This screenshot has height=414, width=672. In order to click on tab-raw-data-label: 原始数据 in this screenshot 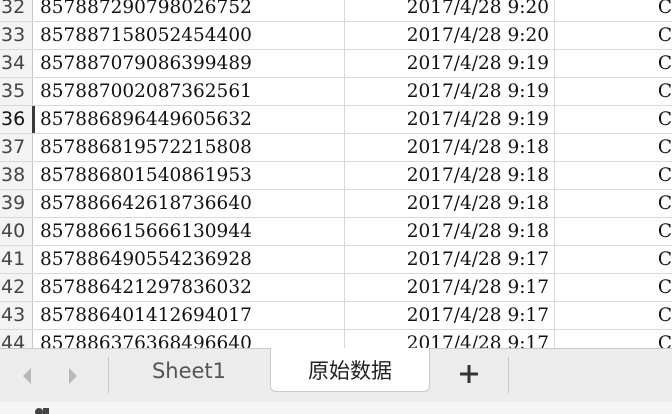, I will do `click(350, 370)`.